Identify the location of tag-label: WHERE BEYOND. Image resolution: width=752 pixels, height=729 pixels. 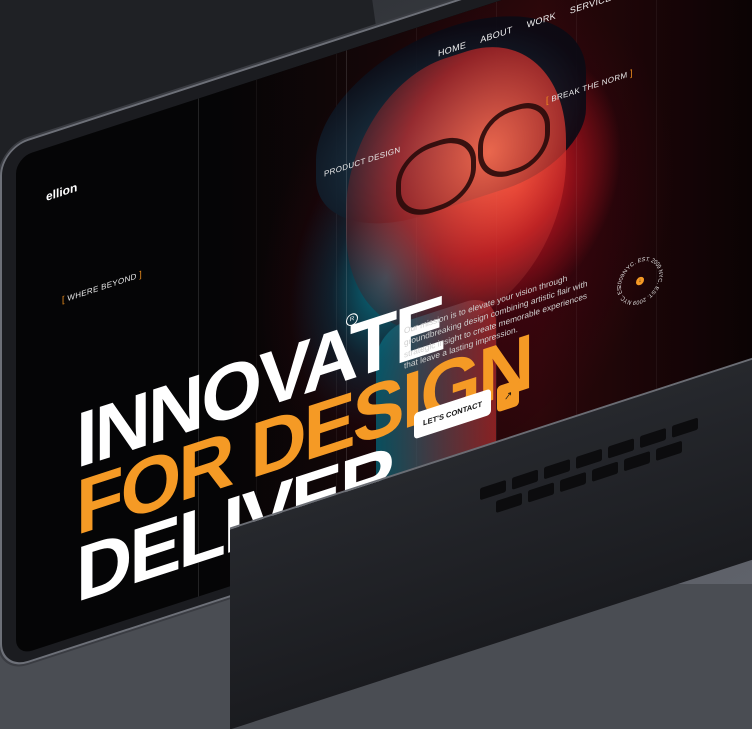
(102, 287).